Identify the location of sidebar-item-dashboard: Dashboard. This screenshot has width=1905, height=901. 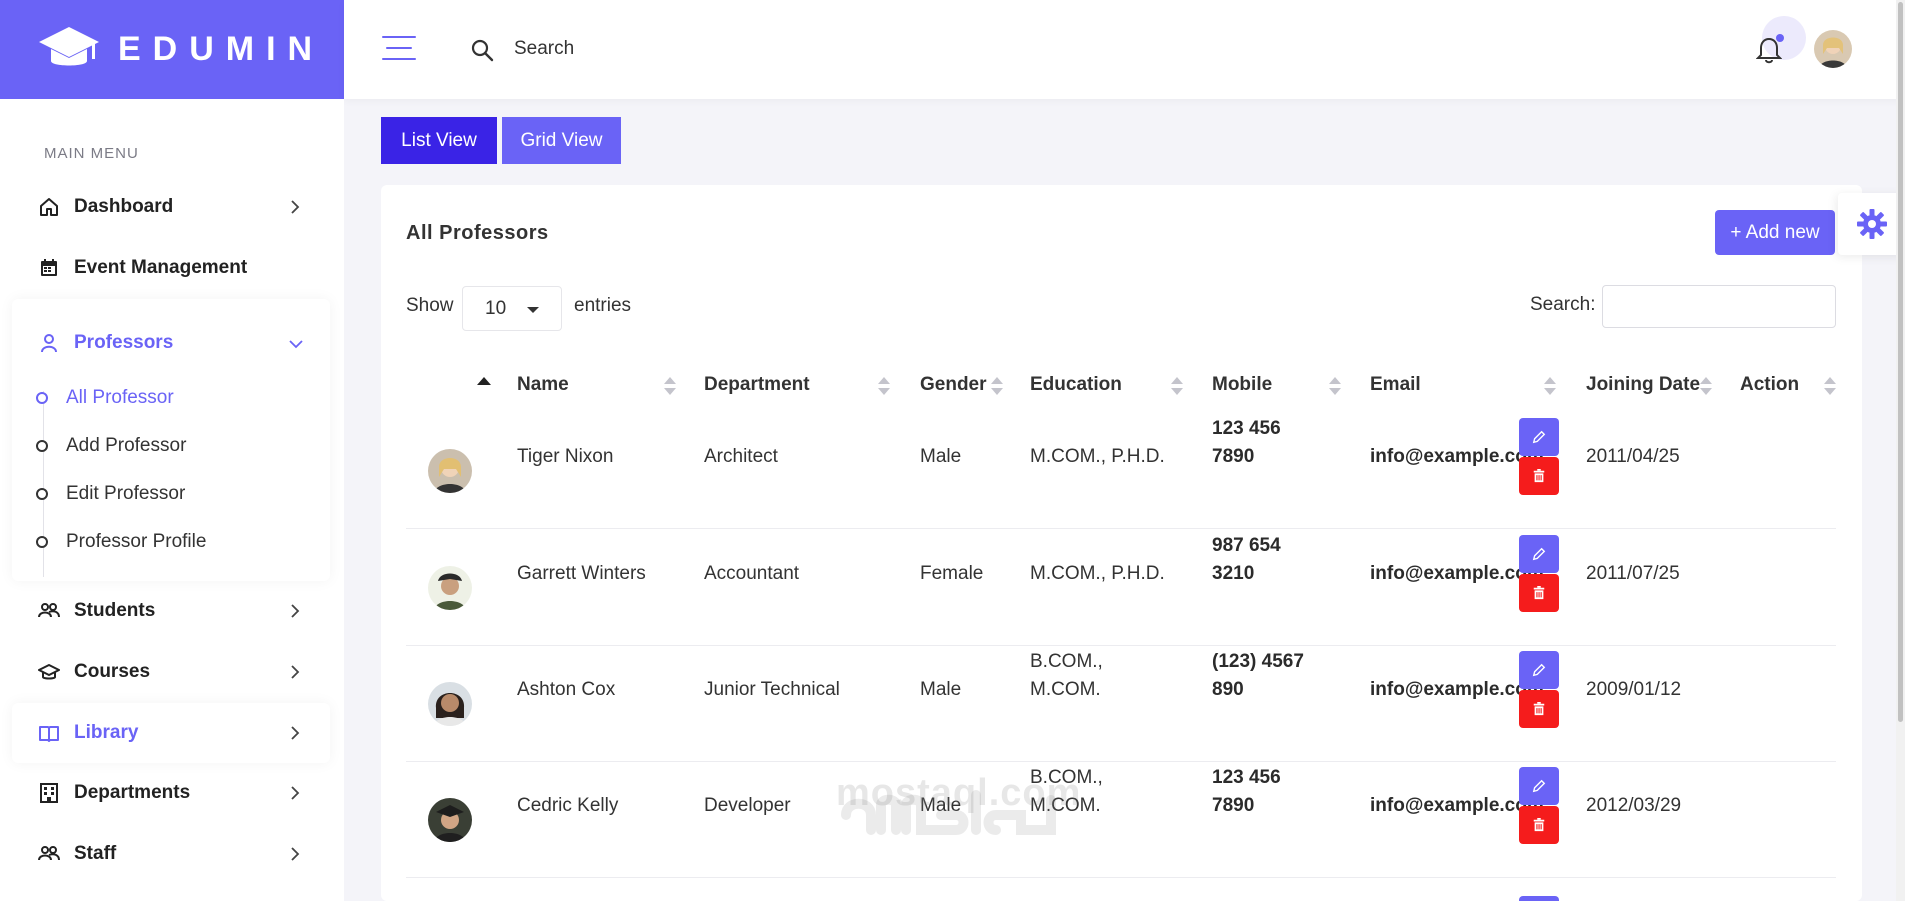
(171, 207).